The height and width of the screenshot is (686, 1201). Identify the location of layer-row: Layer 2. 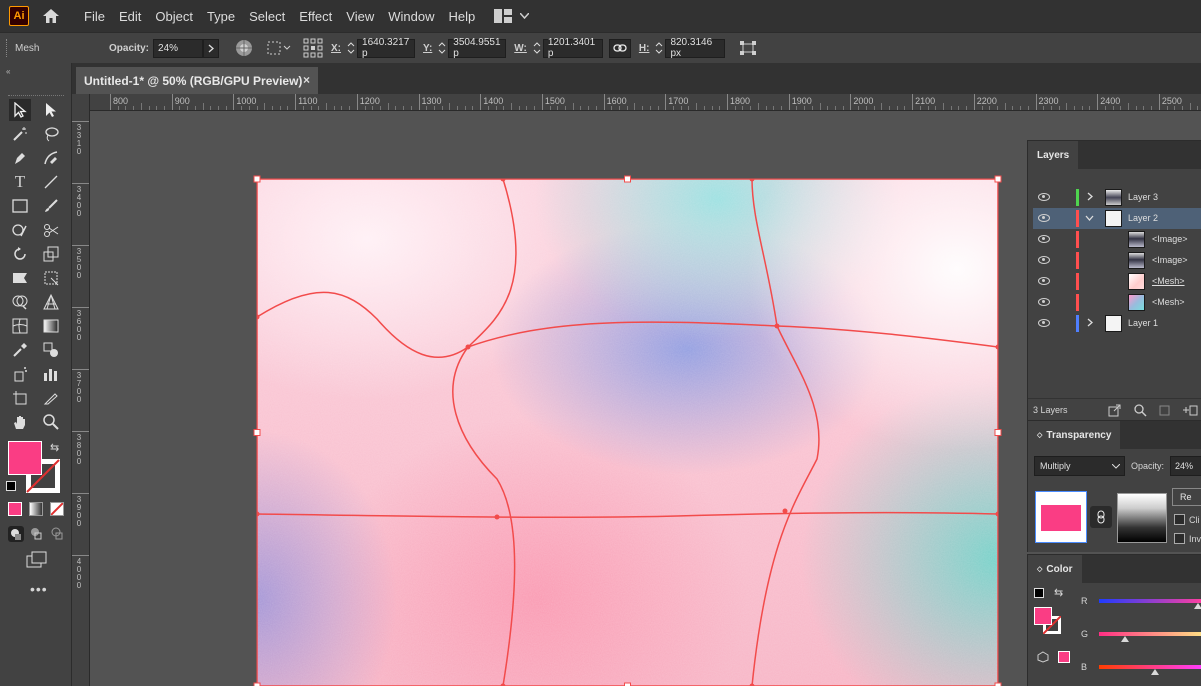
(1117, 218).